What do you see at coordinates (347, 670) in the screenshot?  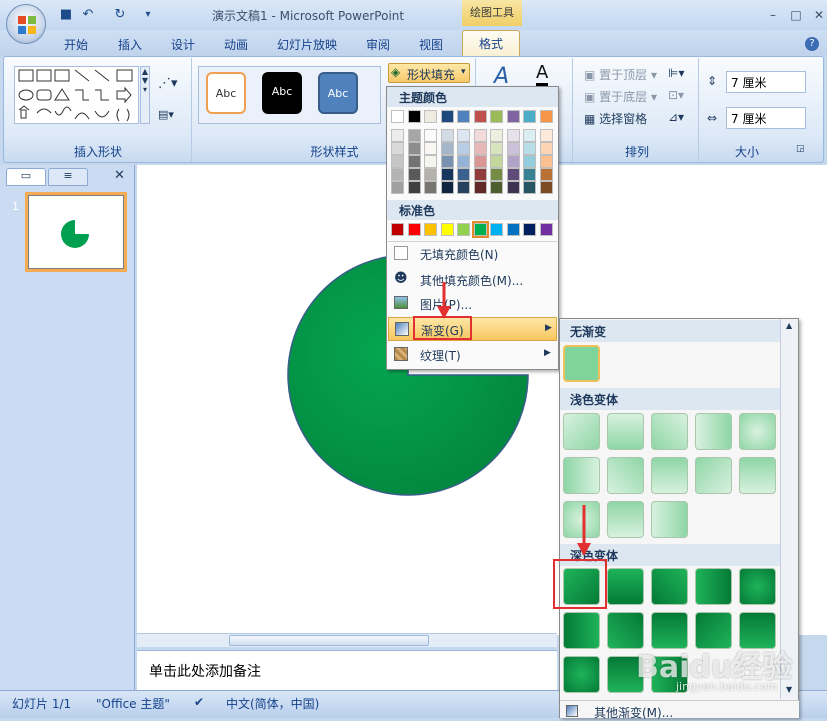 I see `notes-pane: 单击此处添加备注` at bounding box center [347, 670].